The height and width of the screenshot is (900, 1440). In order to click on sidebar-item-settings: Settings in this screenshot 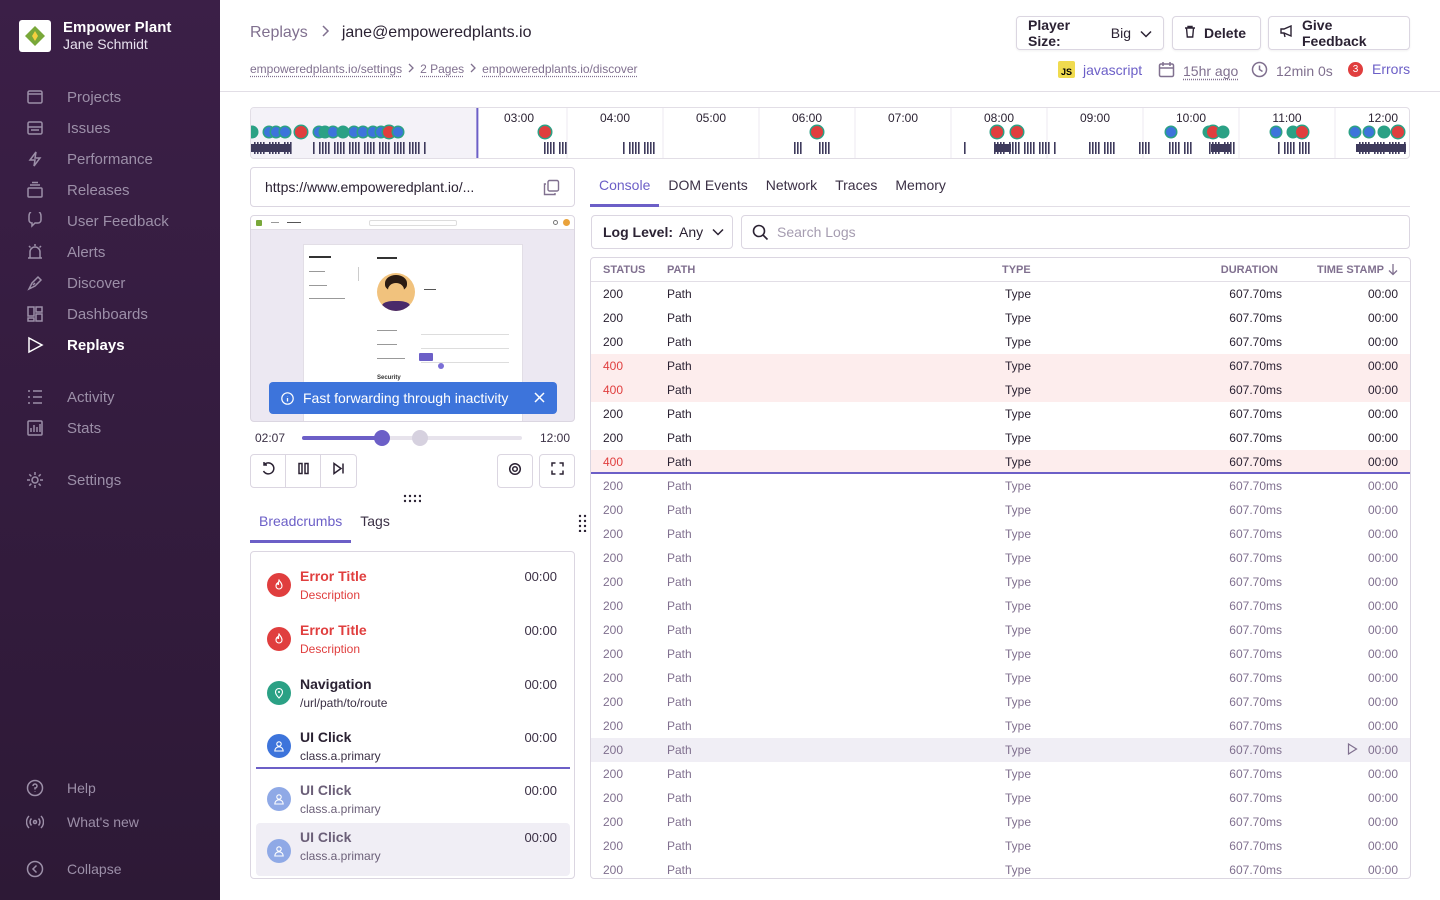, I will do `click(73, 480)`.